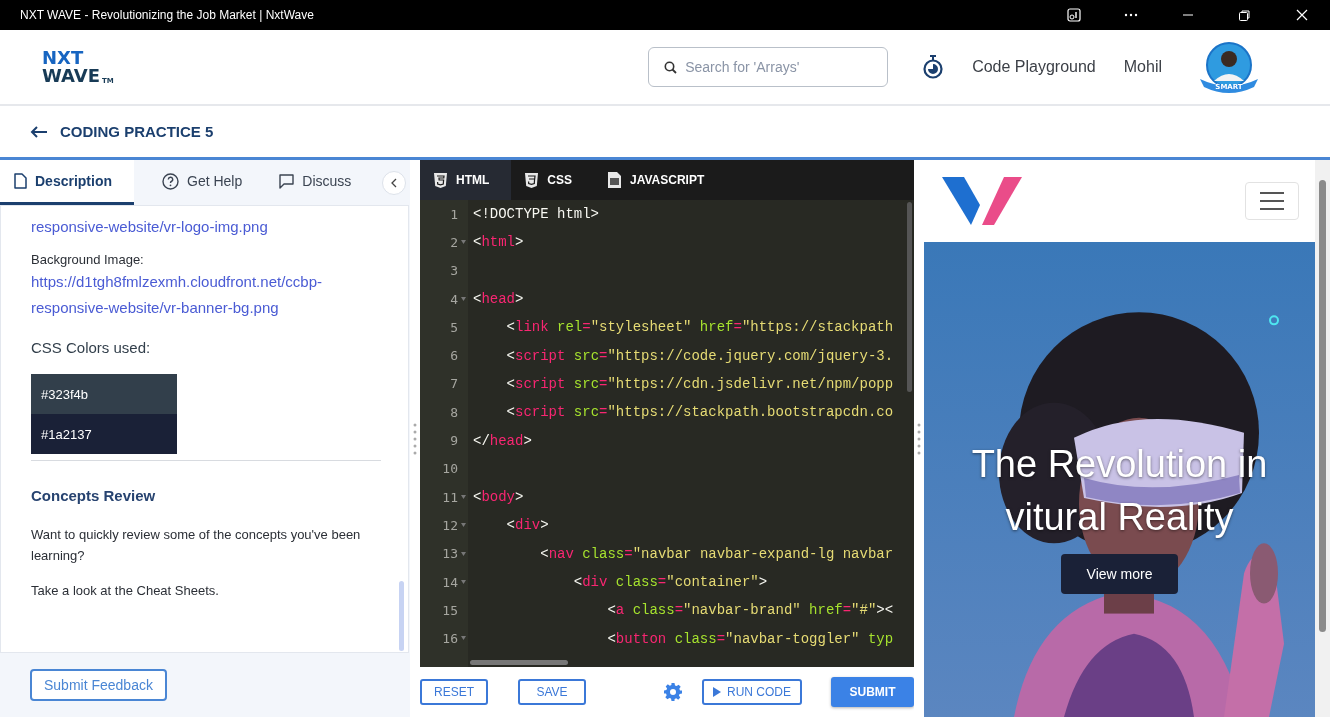 This screenshot has width=1330, height=720. What do you see at coordinates (498, 497) in the screenshot?
I see `code-line: <body>` at bounding box center [498, 497].